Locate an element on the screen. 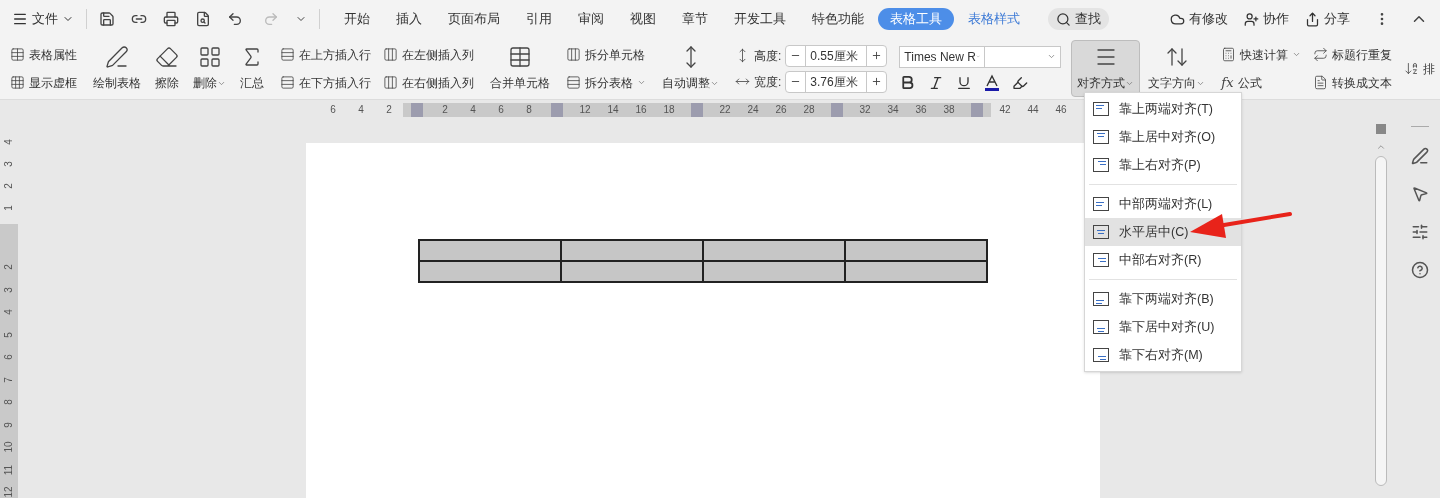 Image resolution: width=1440 pixels, height=498 pixels. ribbon-button: 对齐方式 is located at coordinates (1106, 68).